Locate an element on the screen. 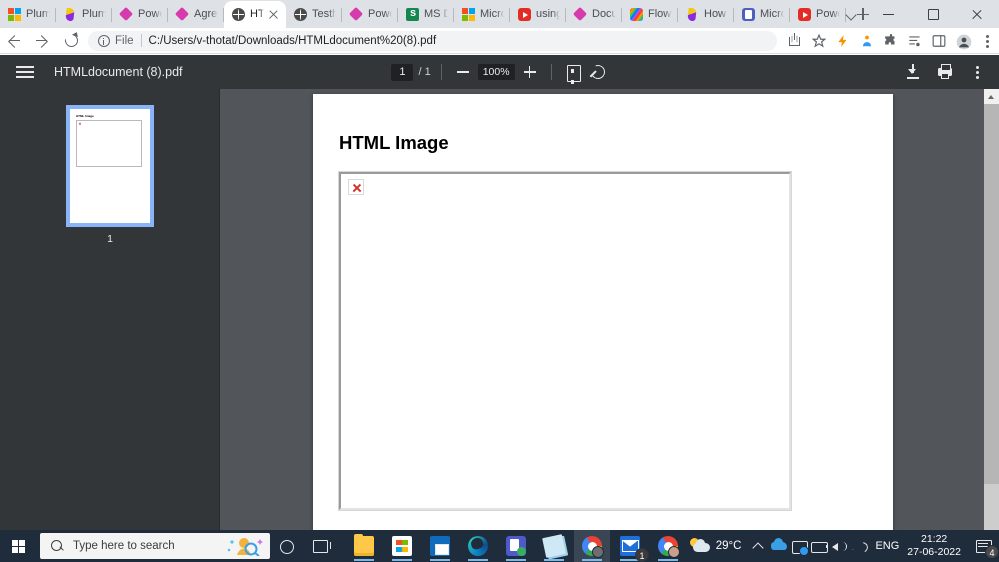  browser-tab: Docu is located at coordinates (594, 14).